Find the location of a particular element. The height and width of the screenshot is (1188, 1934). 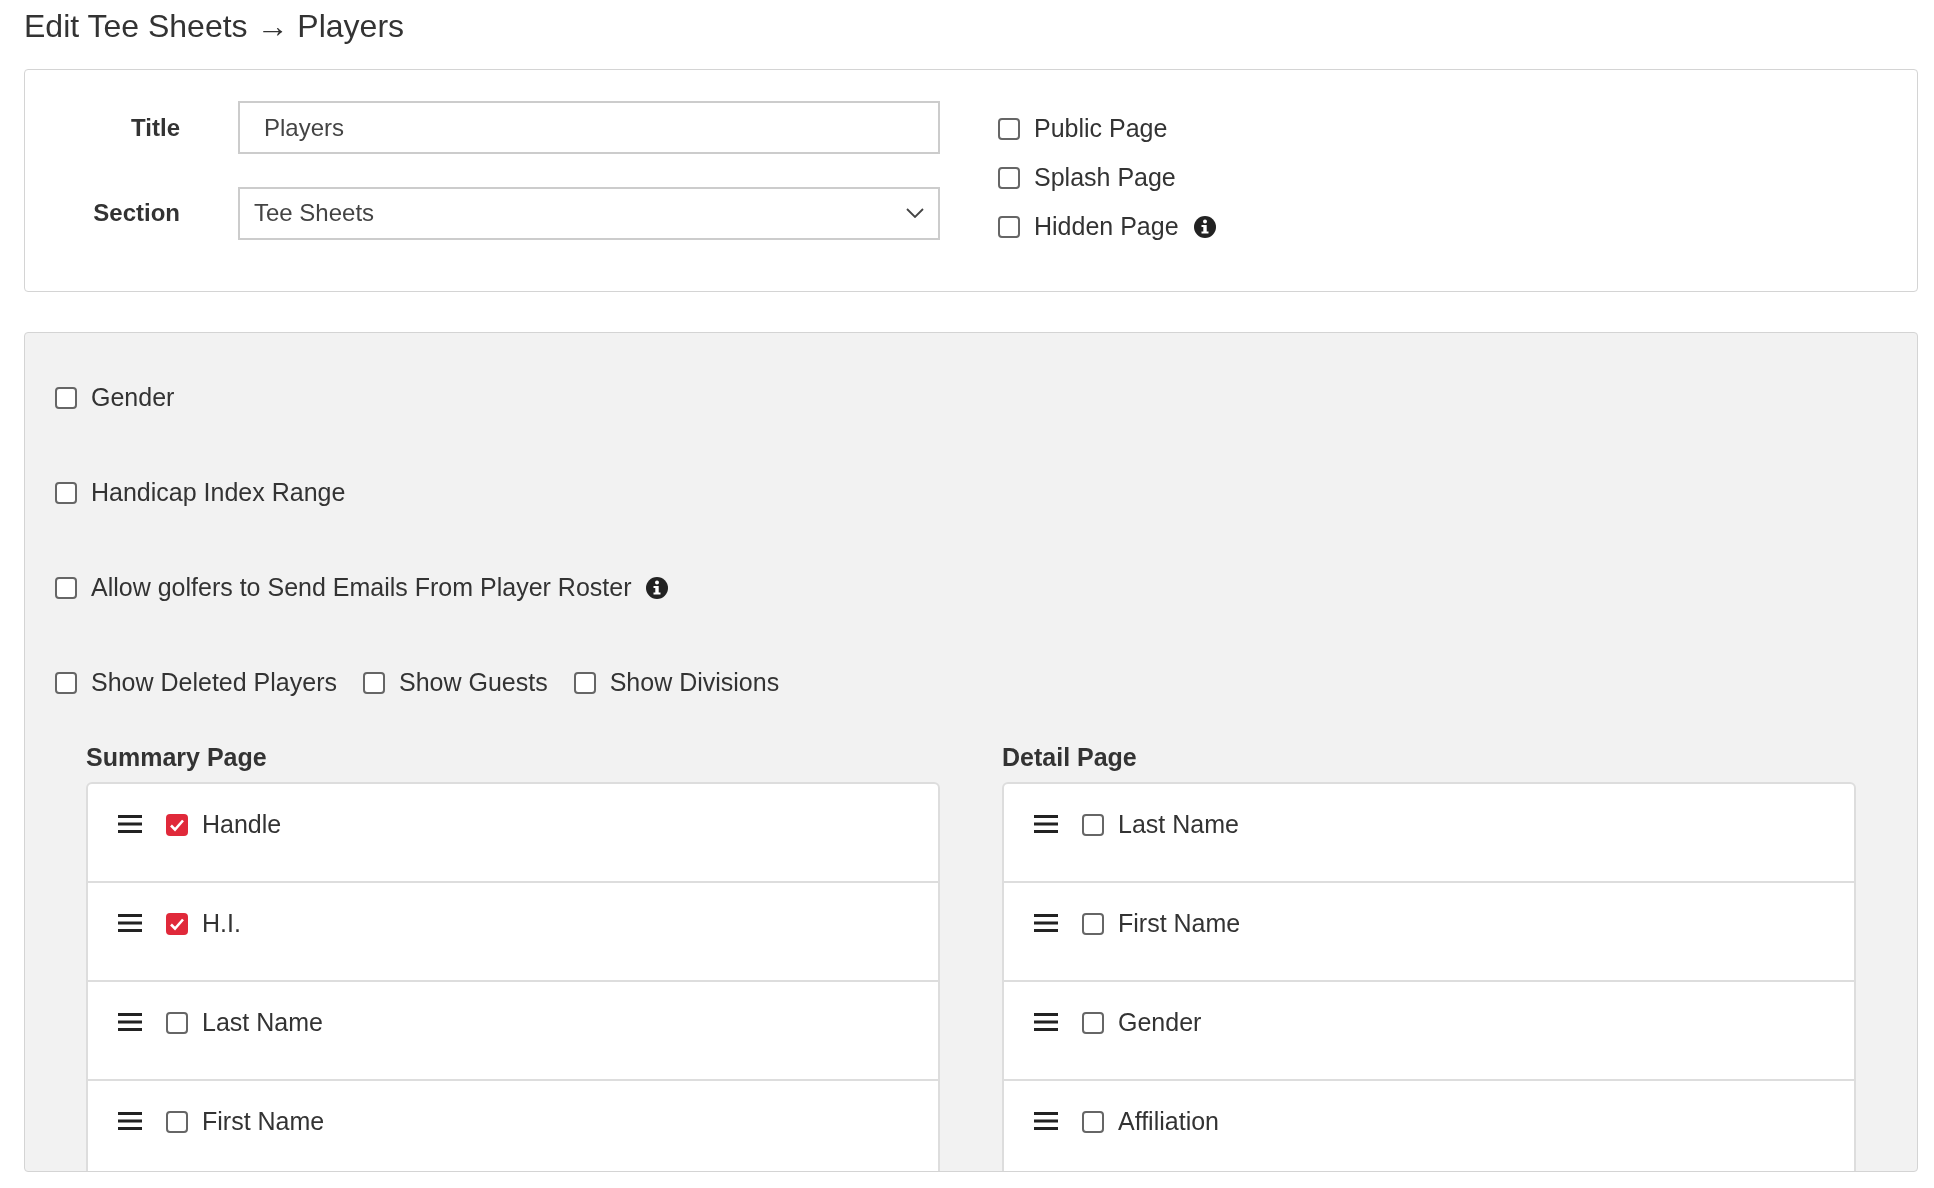

checkbox-option: Affiliation is located at coordinates (1150, 1121).